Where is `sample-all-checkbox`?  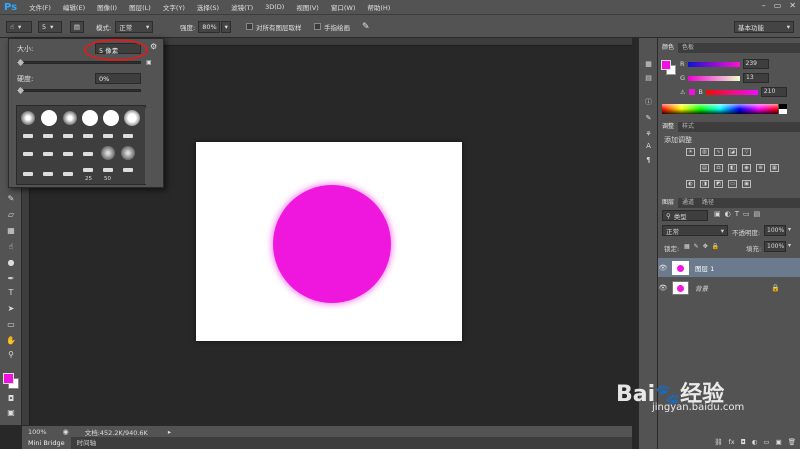 sample-all-checkbox is located at coordinates (249, 26).